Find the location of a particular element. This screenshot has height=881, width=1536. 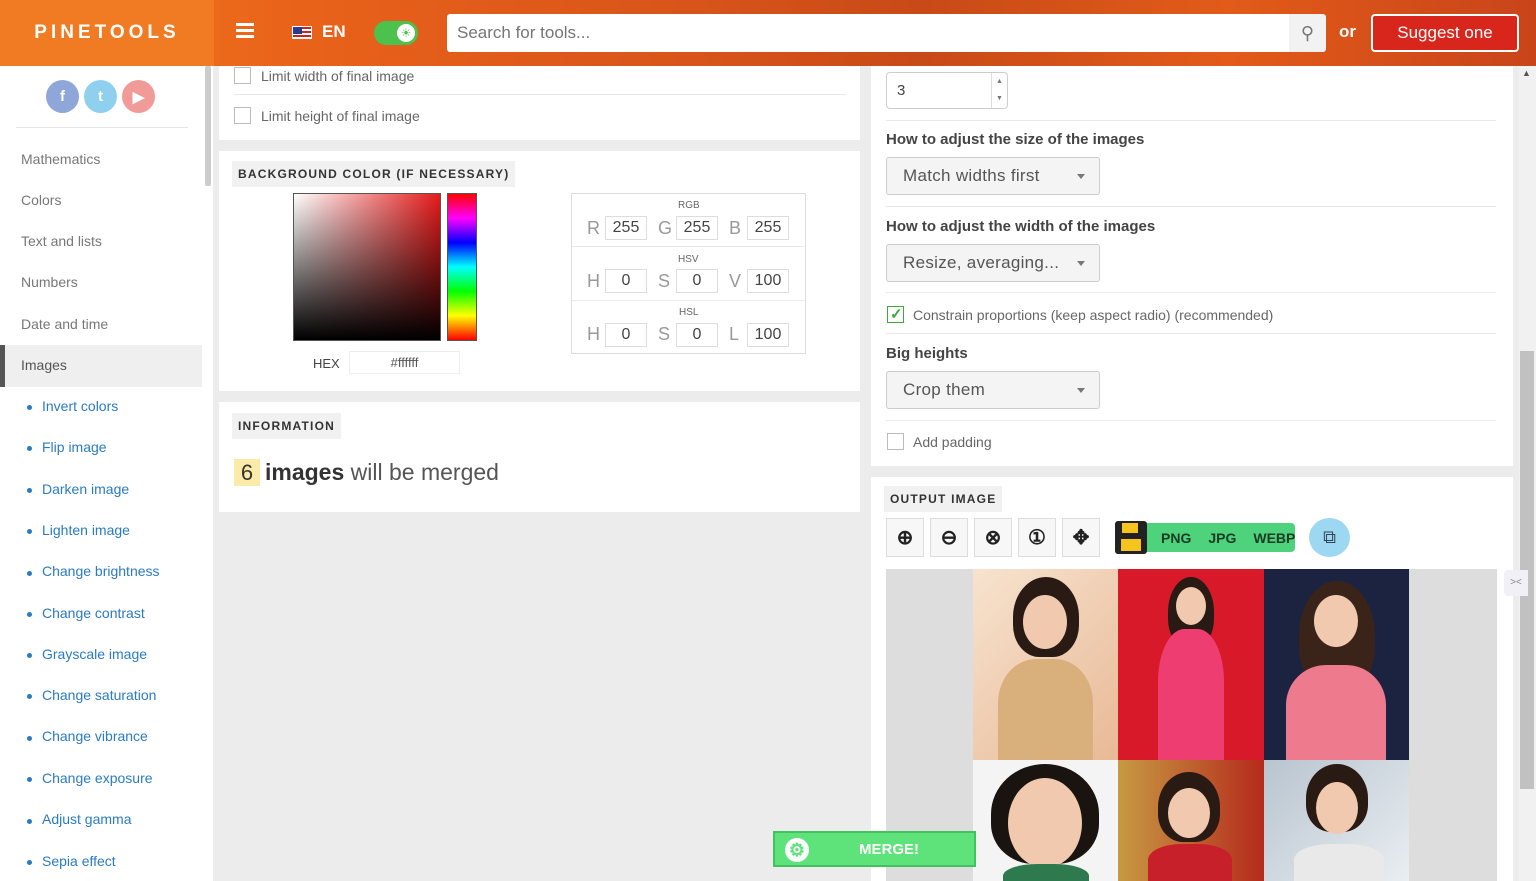

expand-panel-icon: >< is located at coordinates (1516, 583).